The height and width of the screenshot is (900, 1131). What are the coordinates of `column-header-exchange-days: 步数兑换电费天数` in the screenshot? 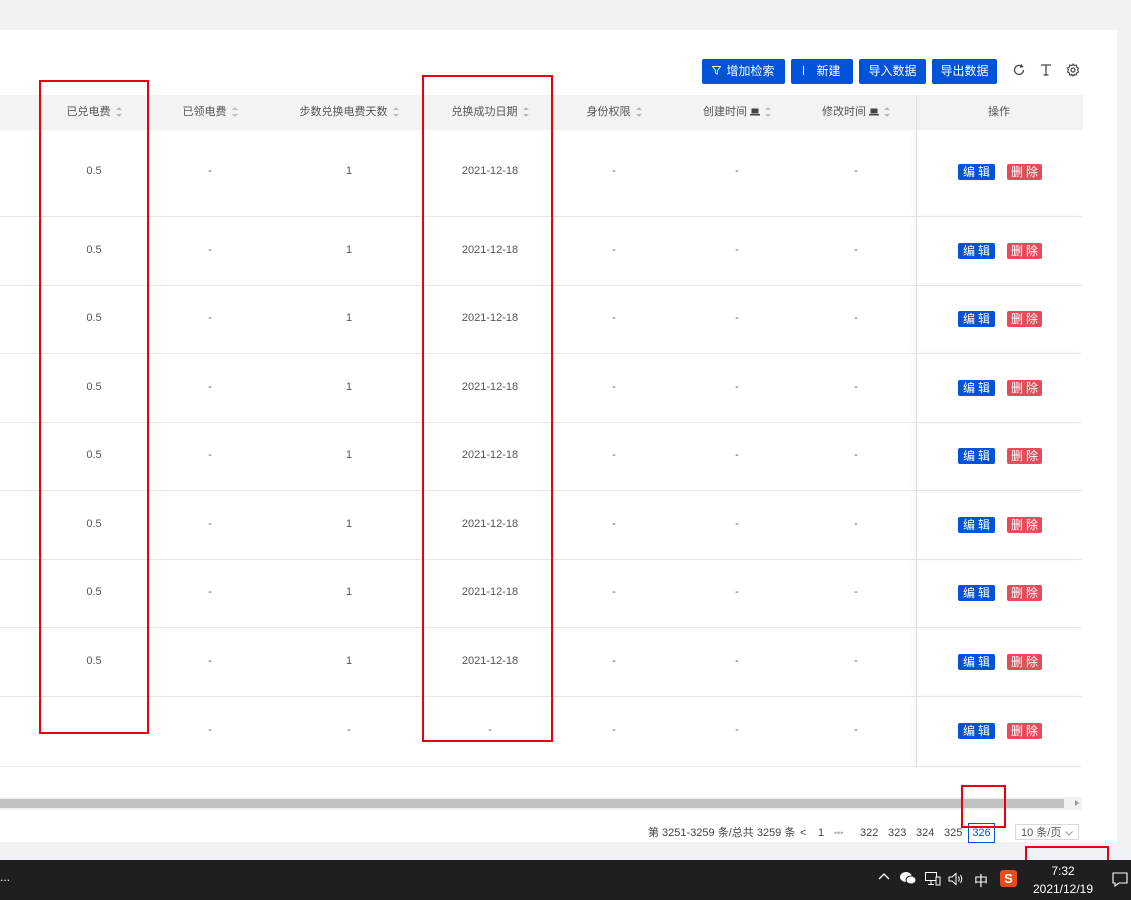 It's located at (349, 112).